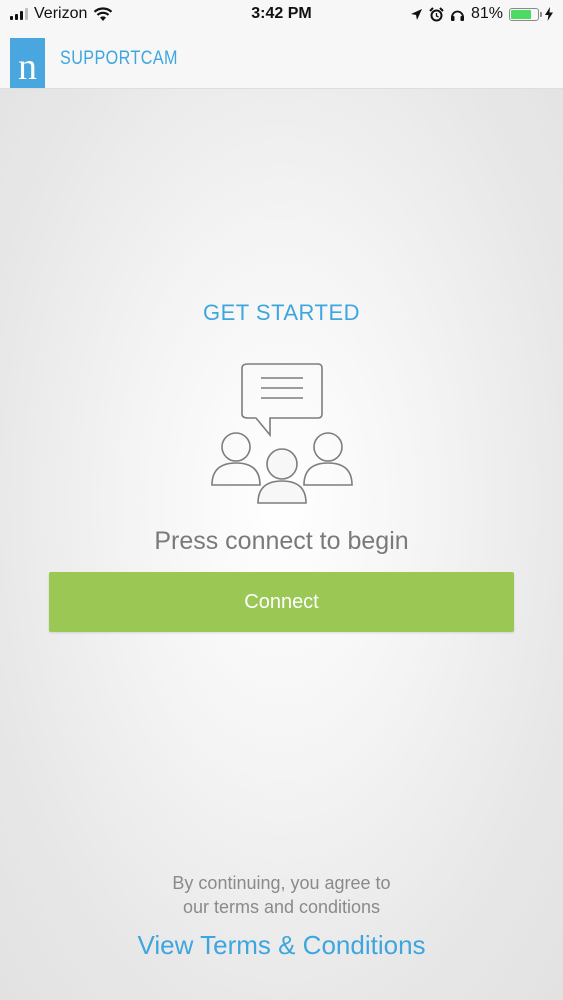 This screenshot has width=563, height=1000. Describe the element at coordinates (281, 907) in the screenshot. I see `terms-line-2: our terms and conditions` at that location.